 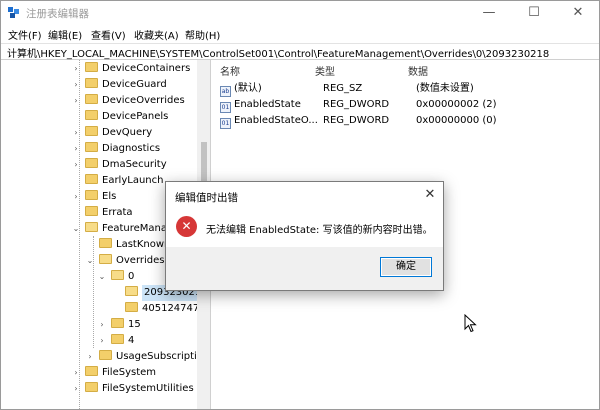 What do you see at coordinates (124, 261) in the screenshot?
I see `tree-item-overrides: ⌄ Overrides` at bounding box center [124, 261].